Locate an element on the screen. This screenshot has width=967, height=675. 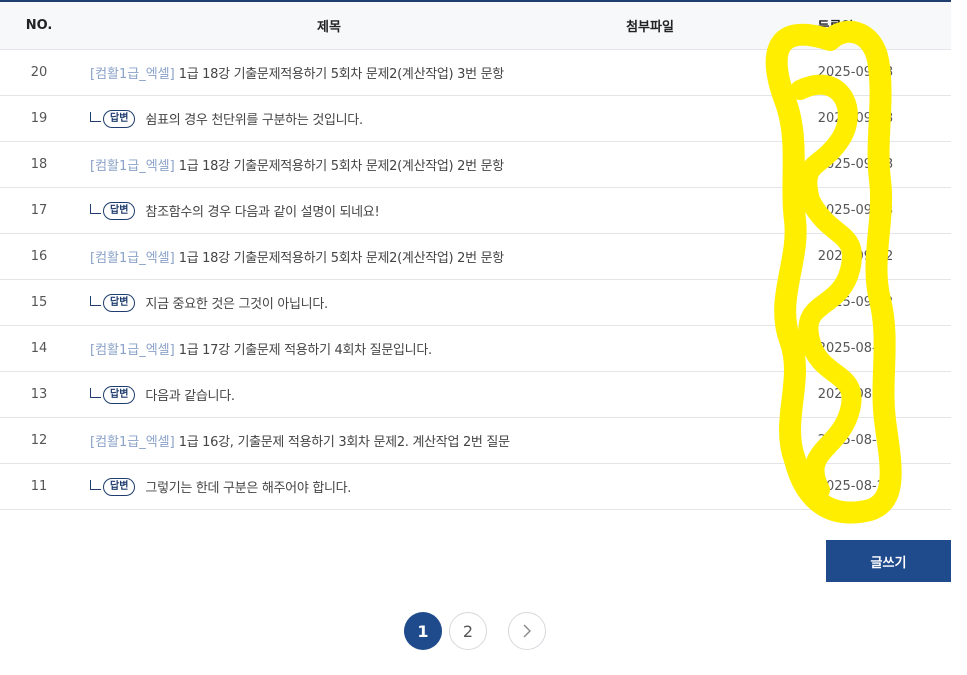
row-title: 답변 다음과 같습니다. is located at coordinates (329, 394).